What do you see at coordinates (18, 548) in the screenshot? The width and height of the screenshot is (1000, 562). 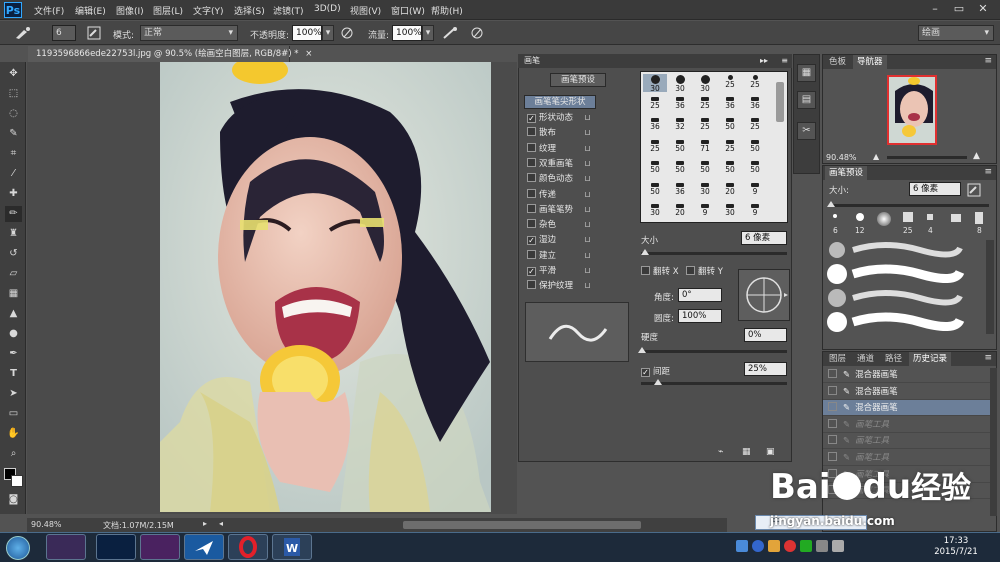 I see `start-button-icon` at bounding box center [18, 548].